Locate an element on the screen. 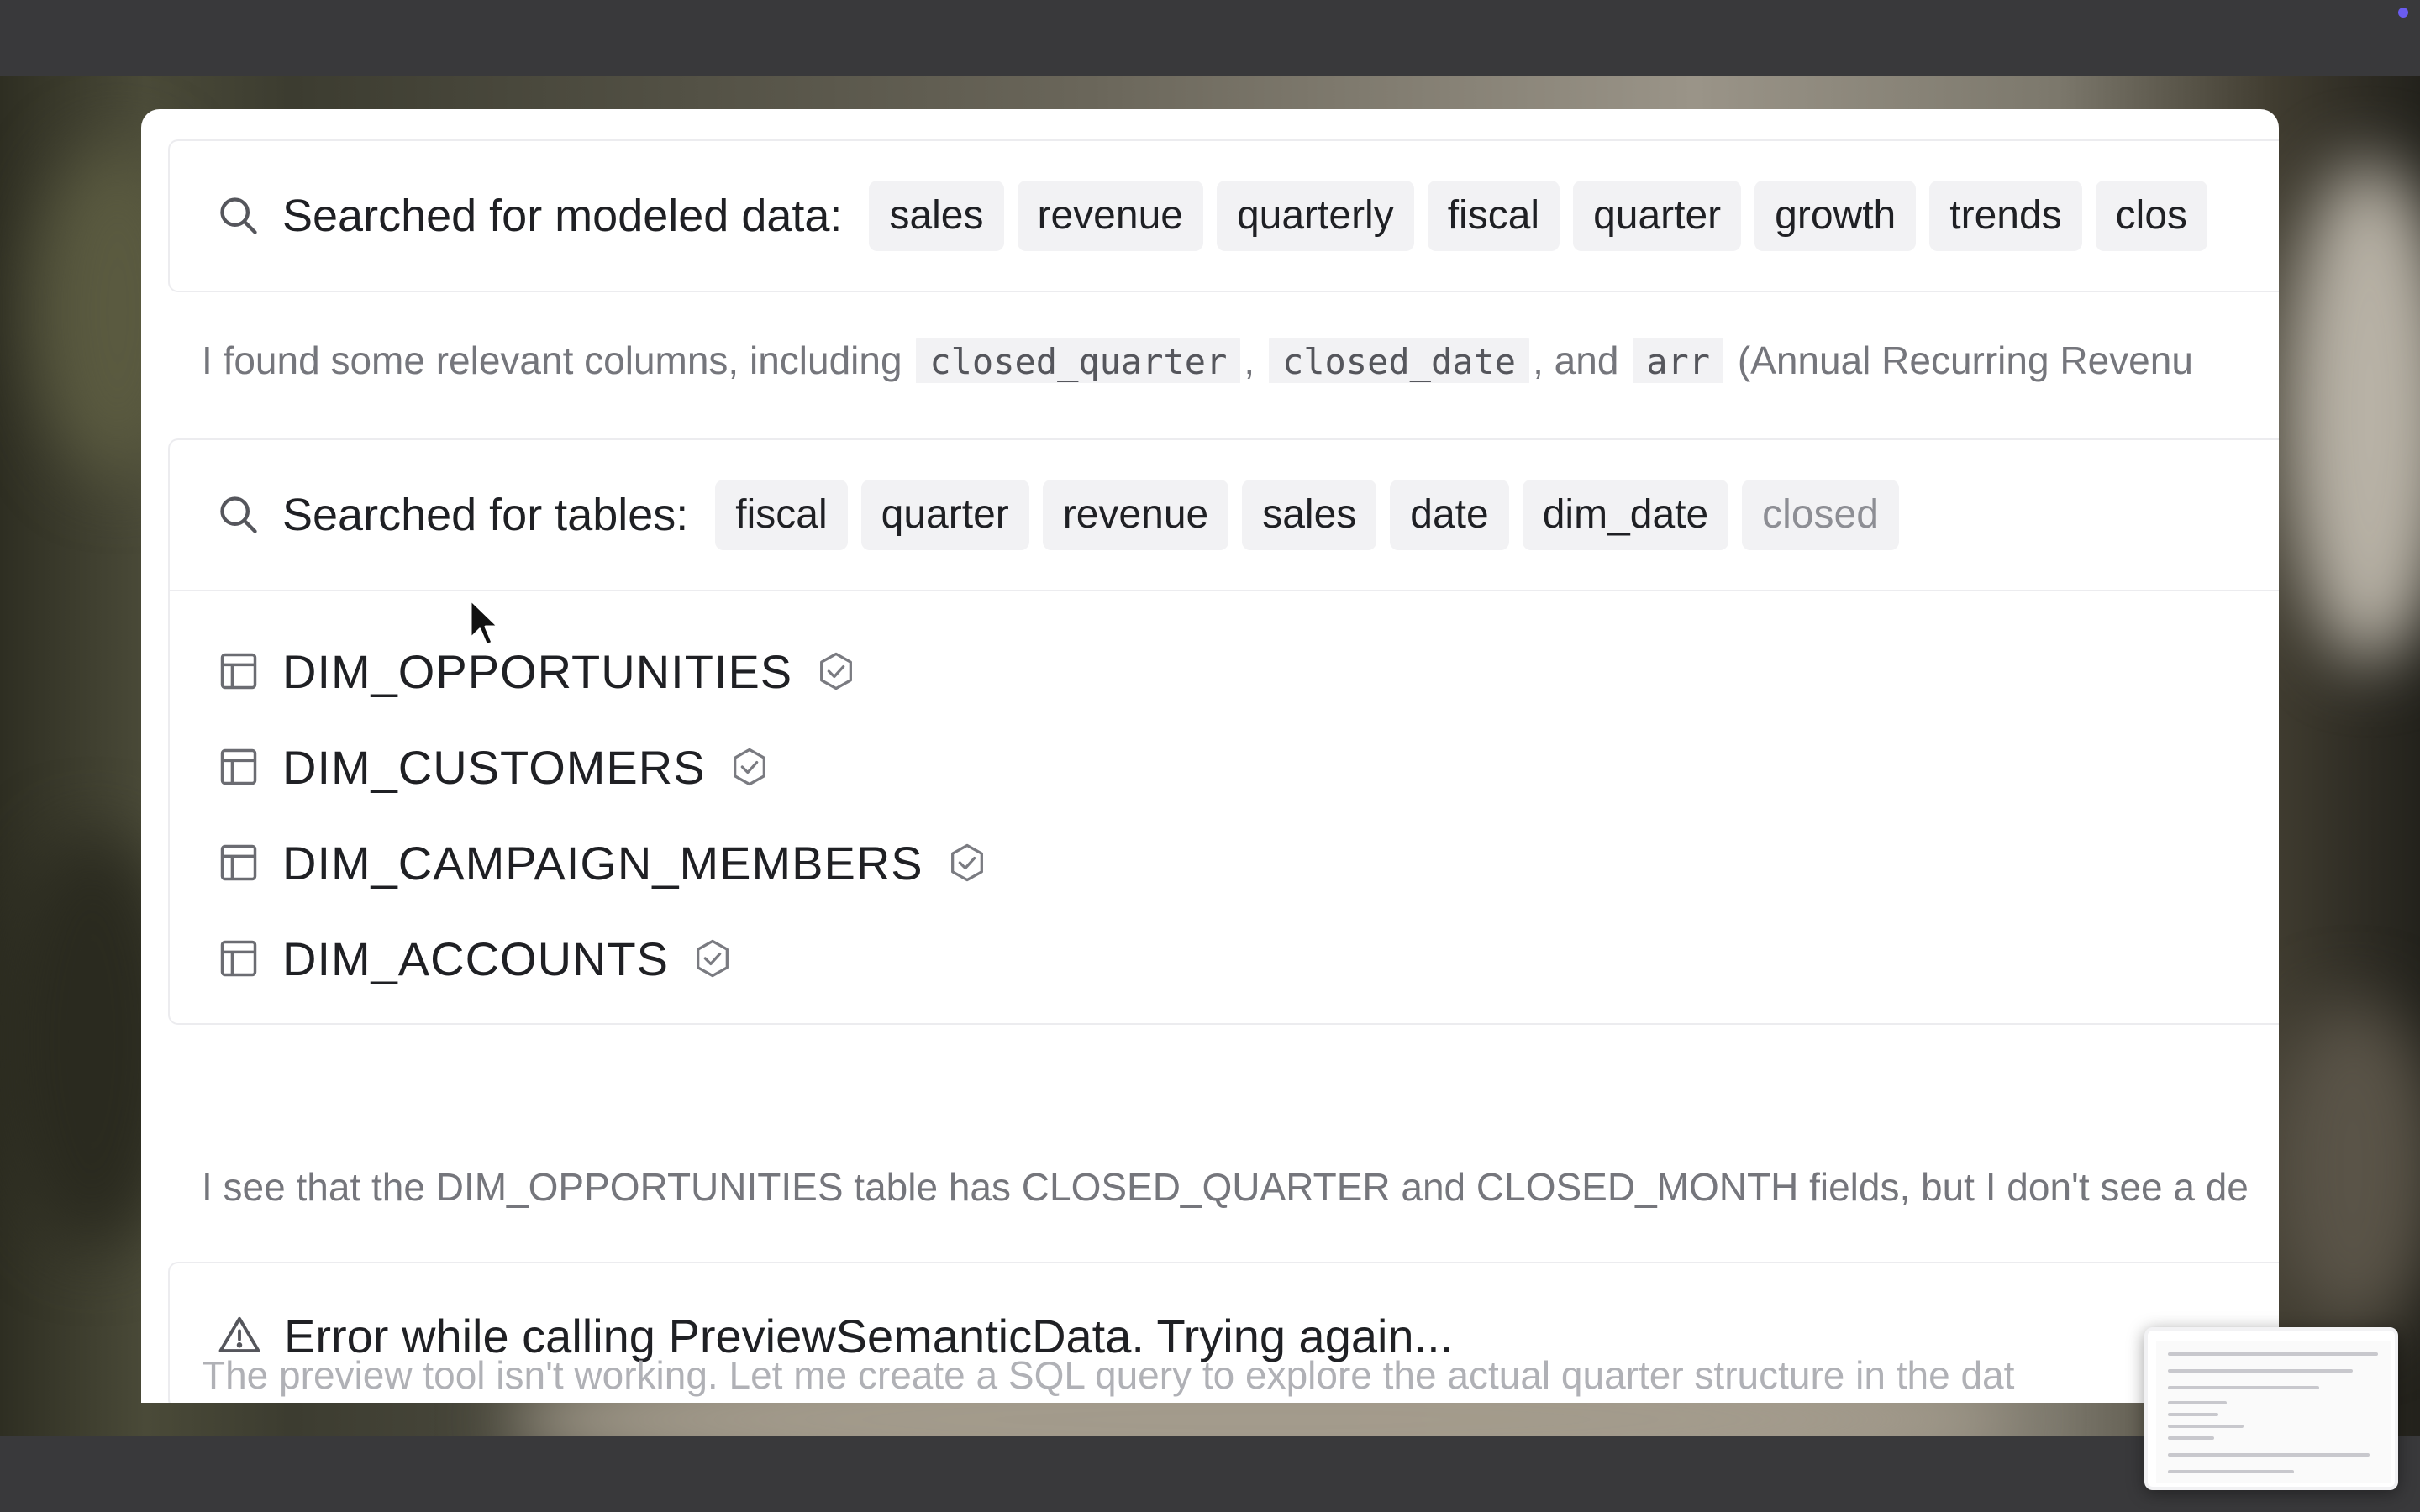  message-text: (Annual Recurring Revenu is located at coordinates (1965, 360).